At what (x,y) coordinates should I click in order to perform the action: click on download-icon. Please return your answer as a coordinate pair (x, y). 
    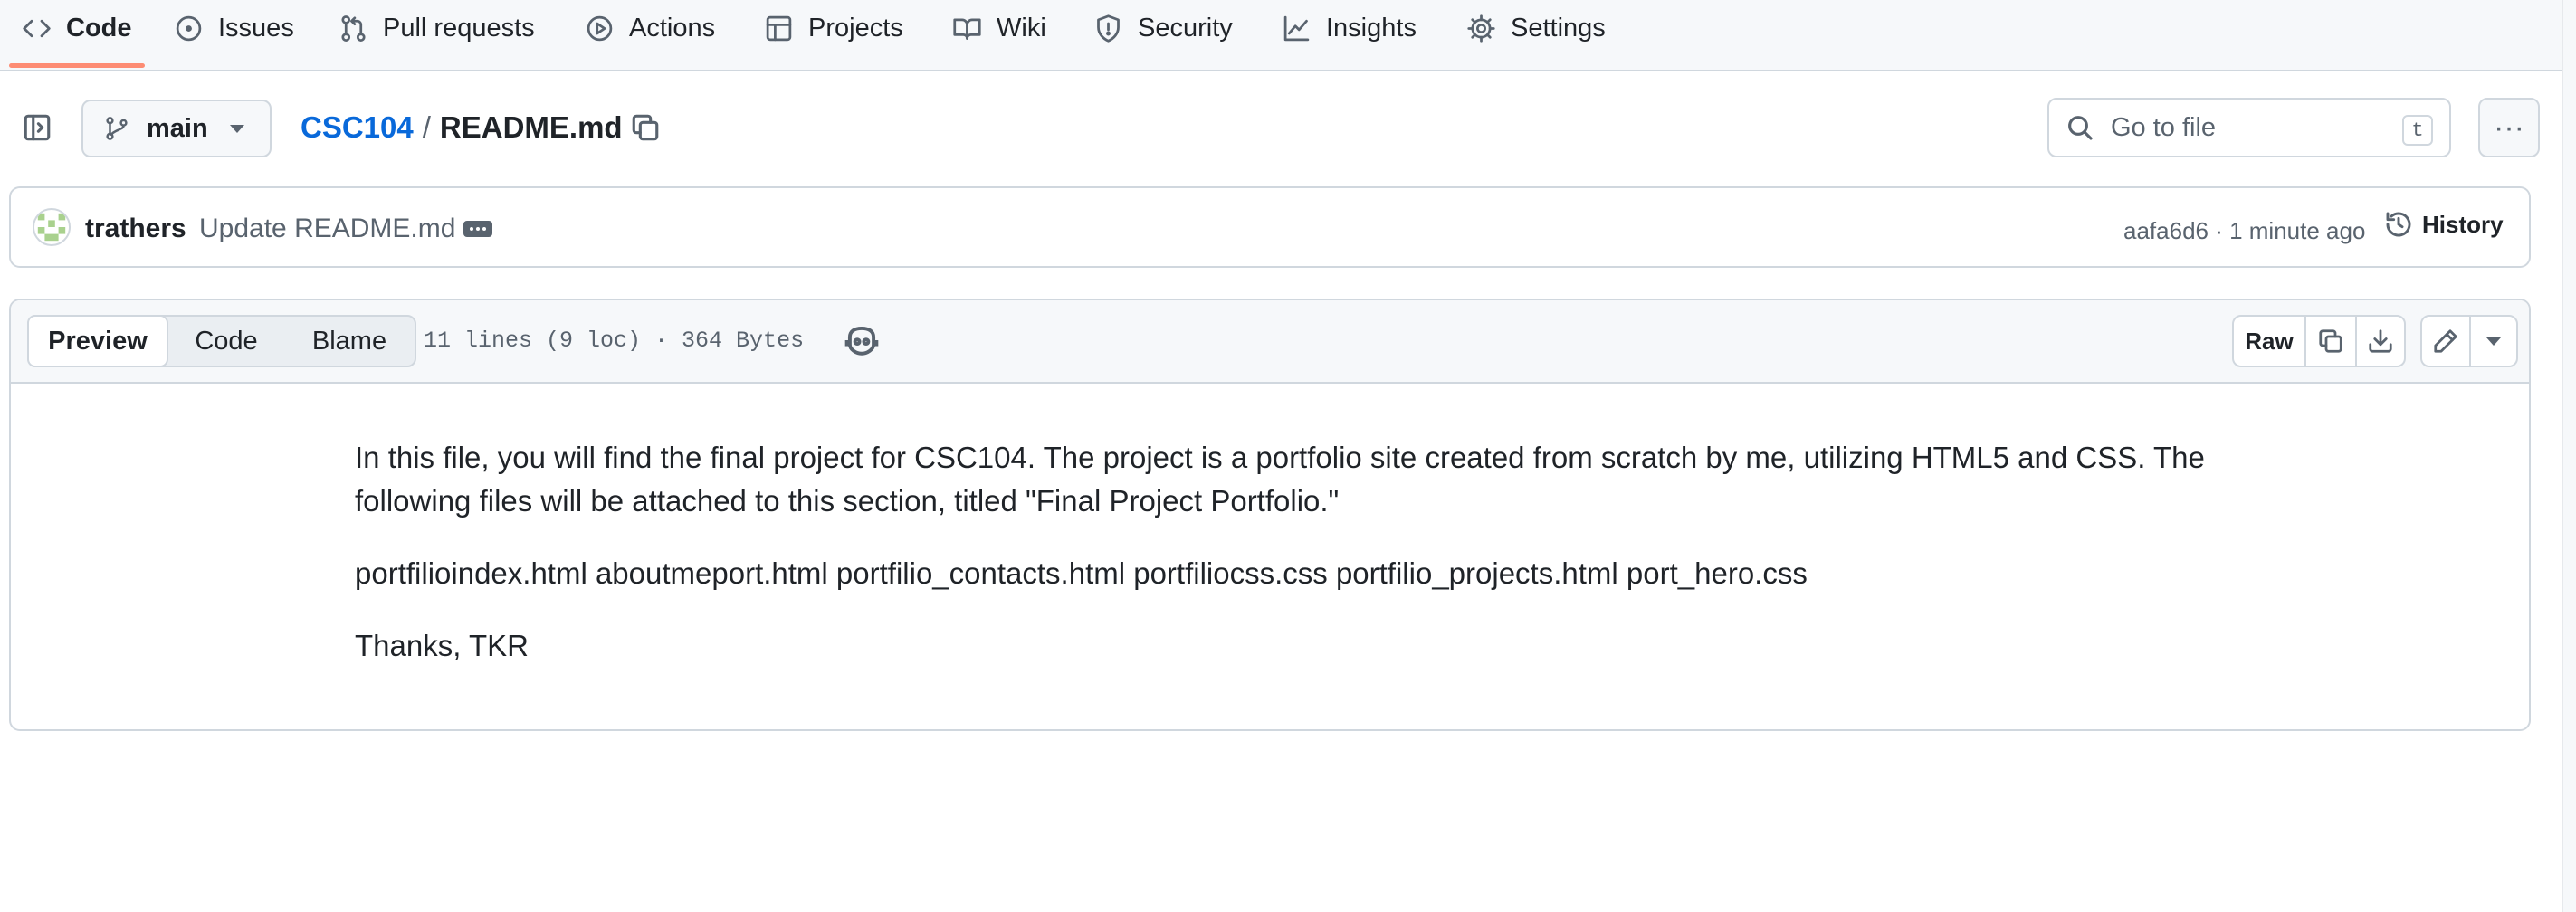
    Looking at the image, I should click on (2381, 341).